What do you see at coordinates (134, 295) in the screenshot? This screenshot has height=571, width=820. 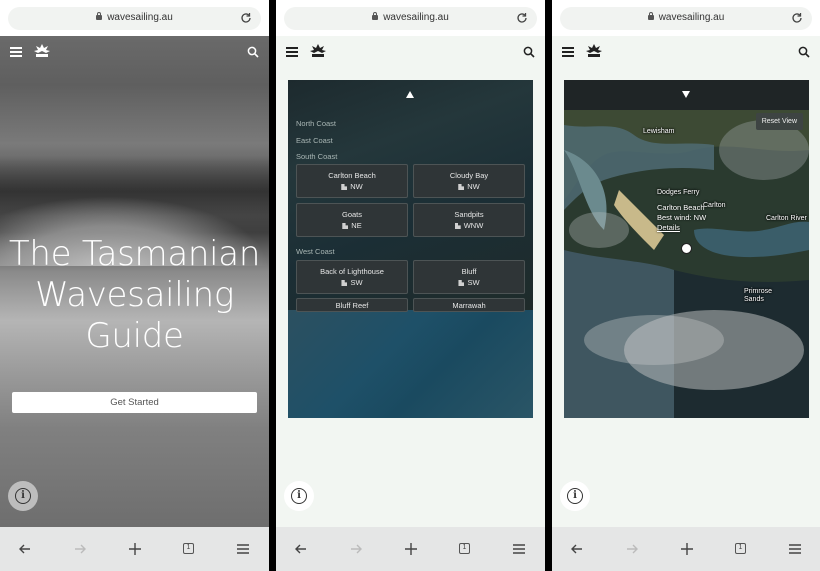 I see `hero-title: The Tasmanian Wavesailing Guide` at bounding box center [134, 295].